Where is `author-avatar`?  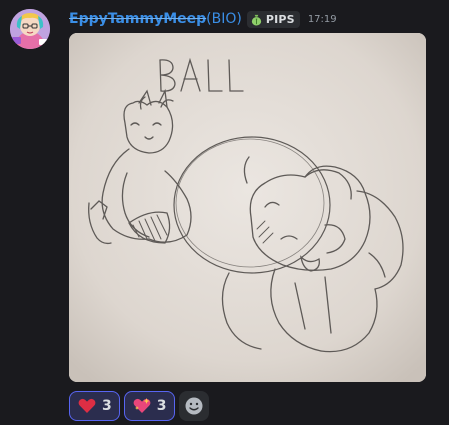 author-avatar is located at coordinates (30, 29).